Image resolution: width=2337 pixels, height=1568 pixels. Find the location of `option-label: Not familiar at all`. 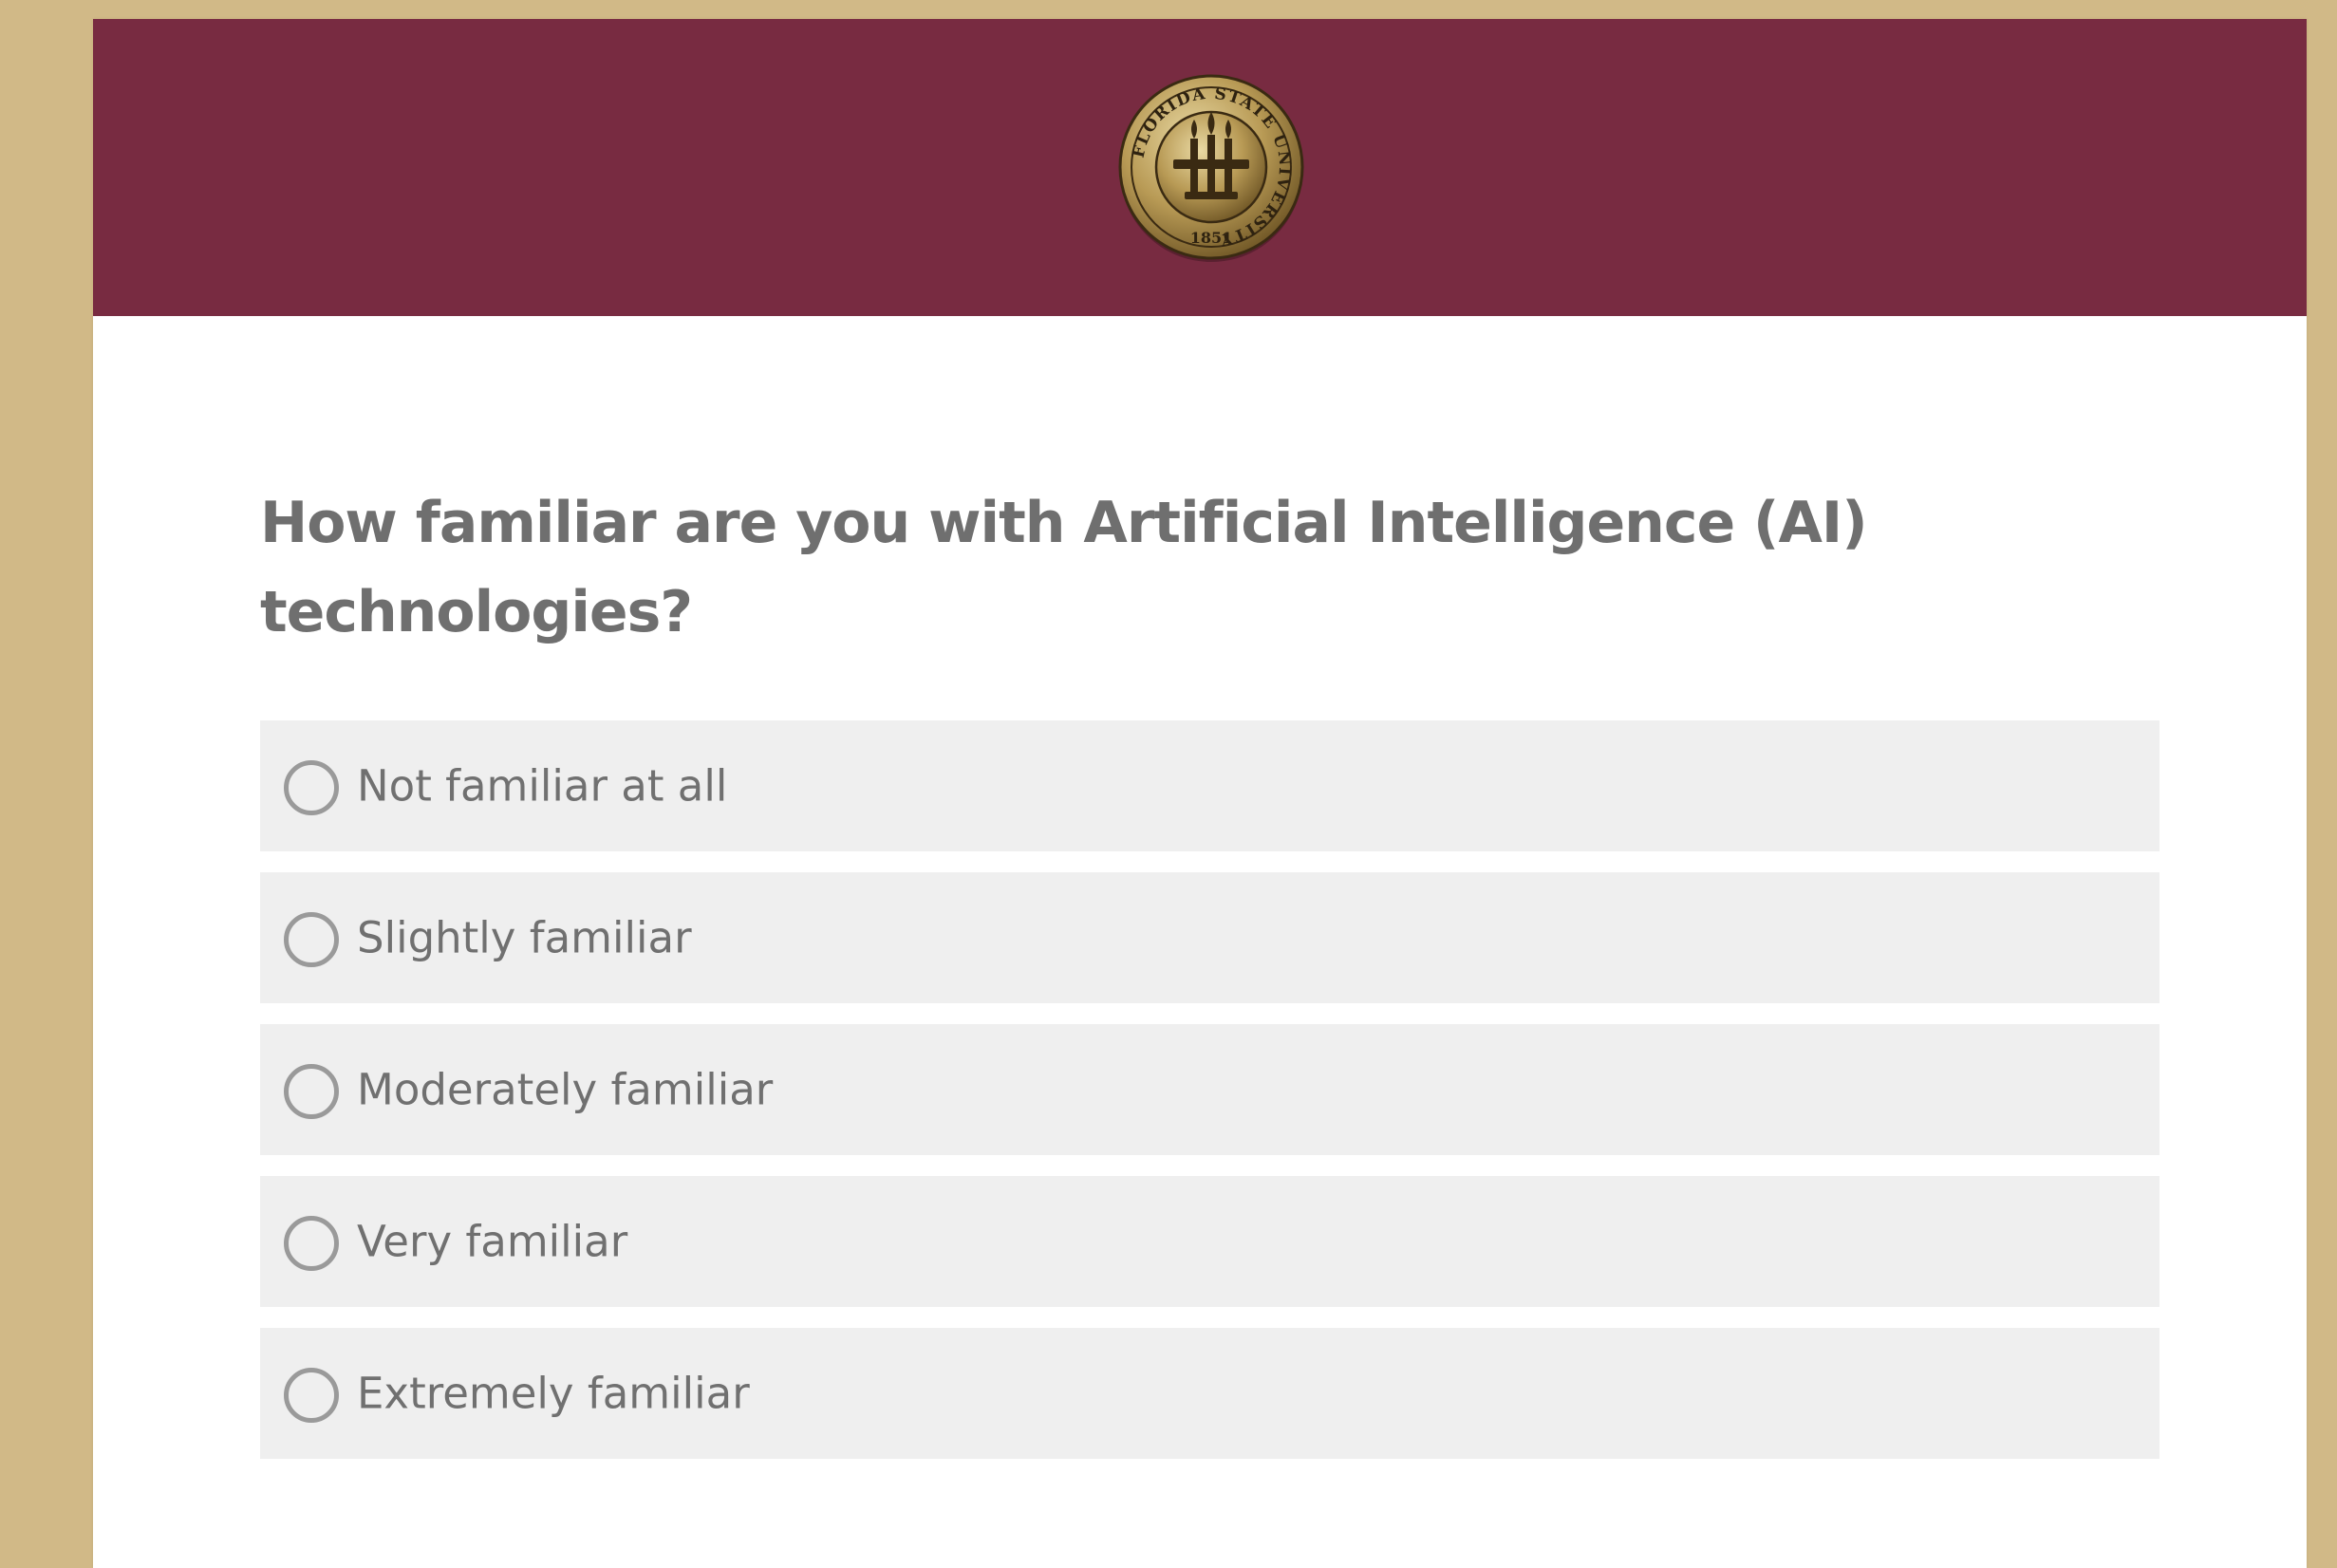

option-label: Not familiar at all is located at coordinates (542, 786).